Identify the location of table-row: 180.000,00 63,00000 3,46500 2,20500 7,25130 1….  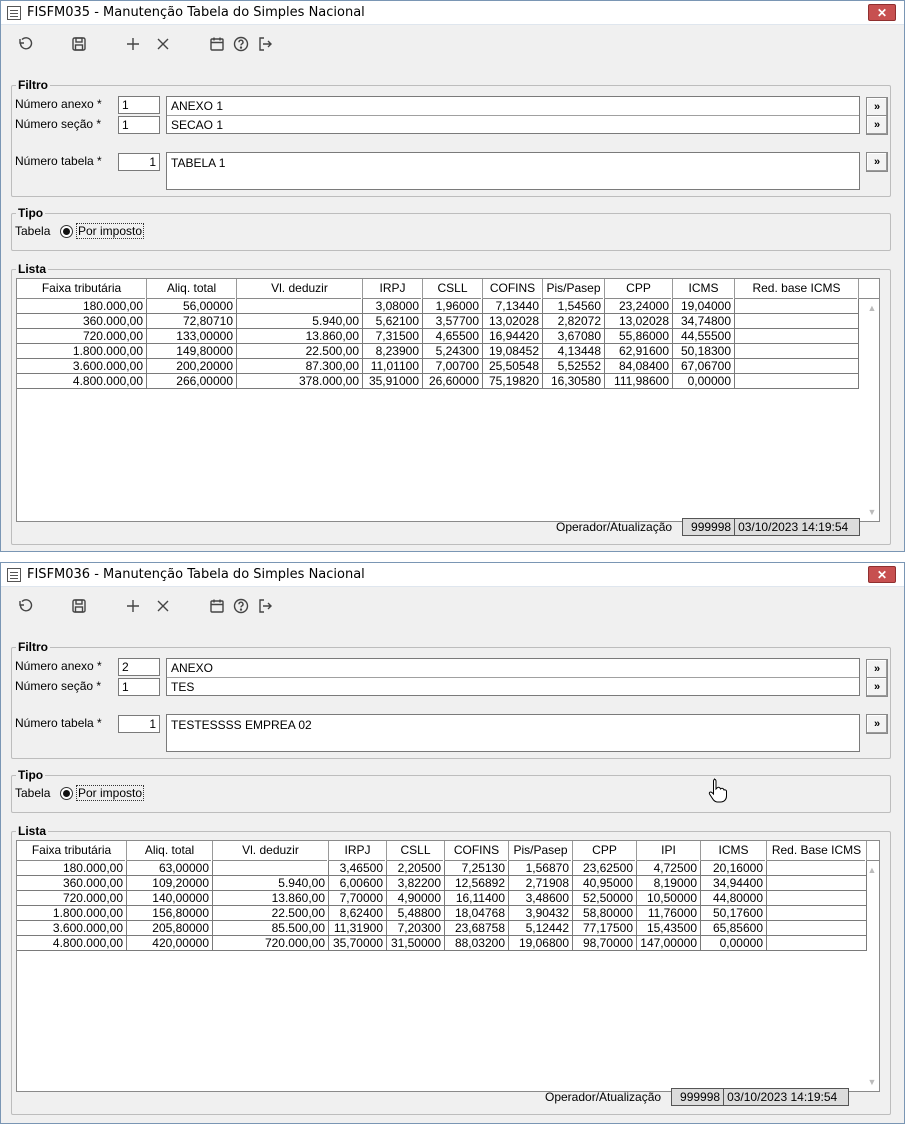
(448, 868).